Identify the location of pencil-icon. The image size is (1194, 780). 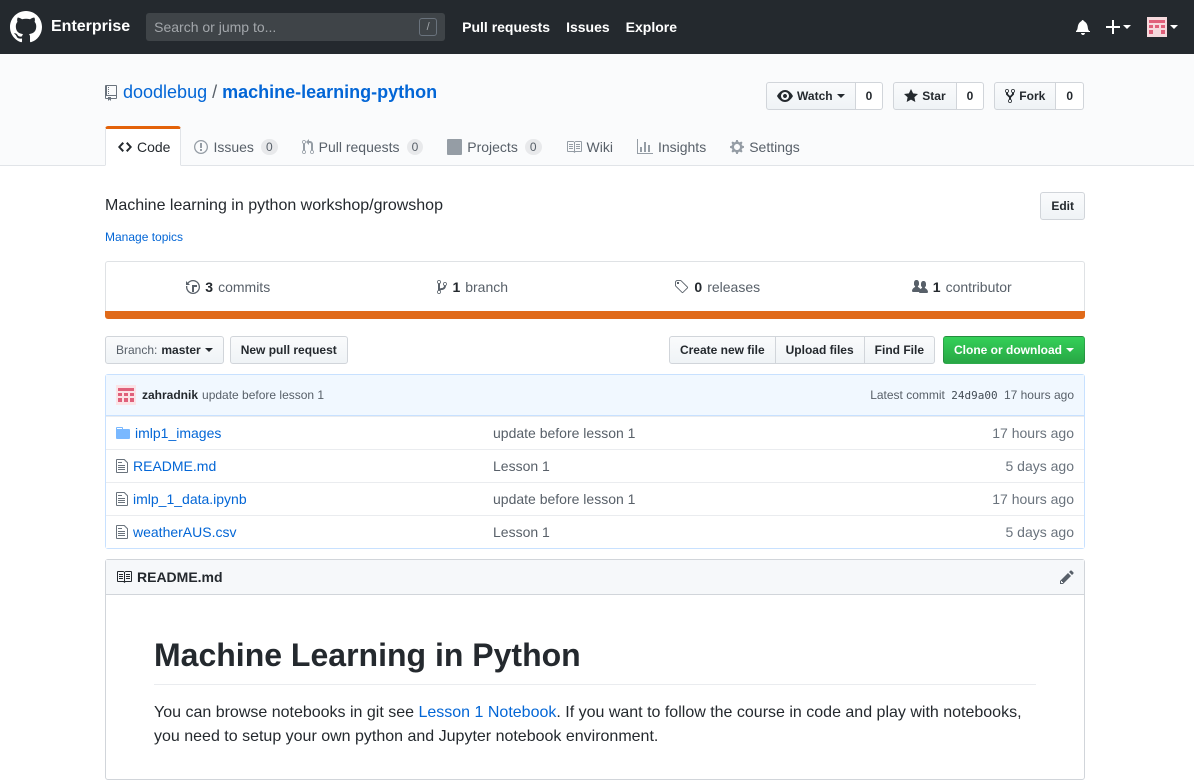
(1067, 577).